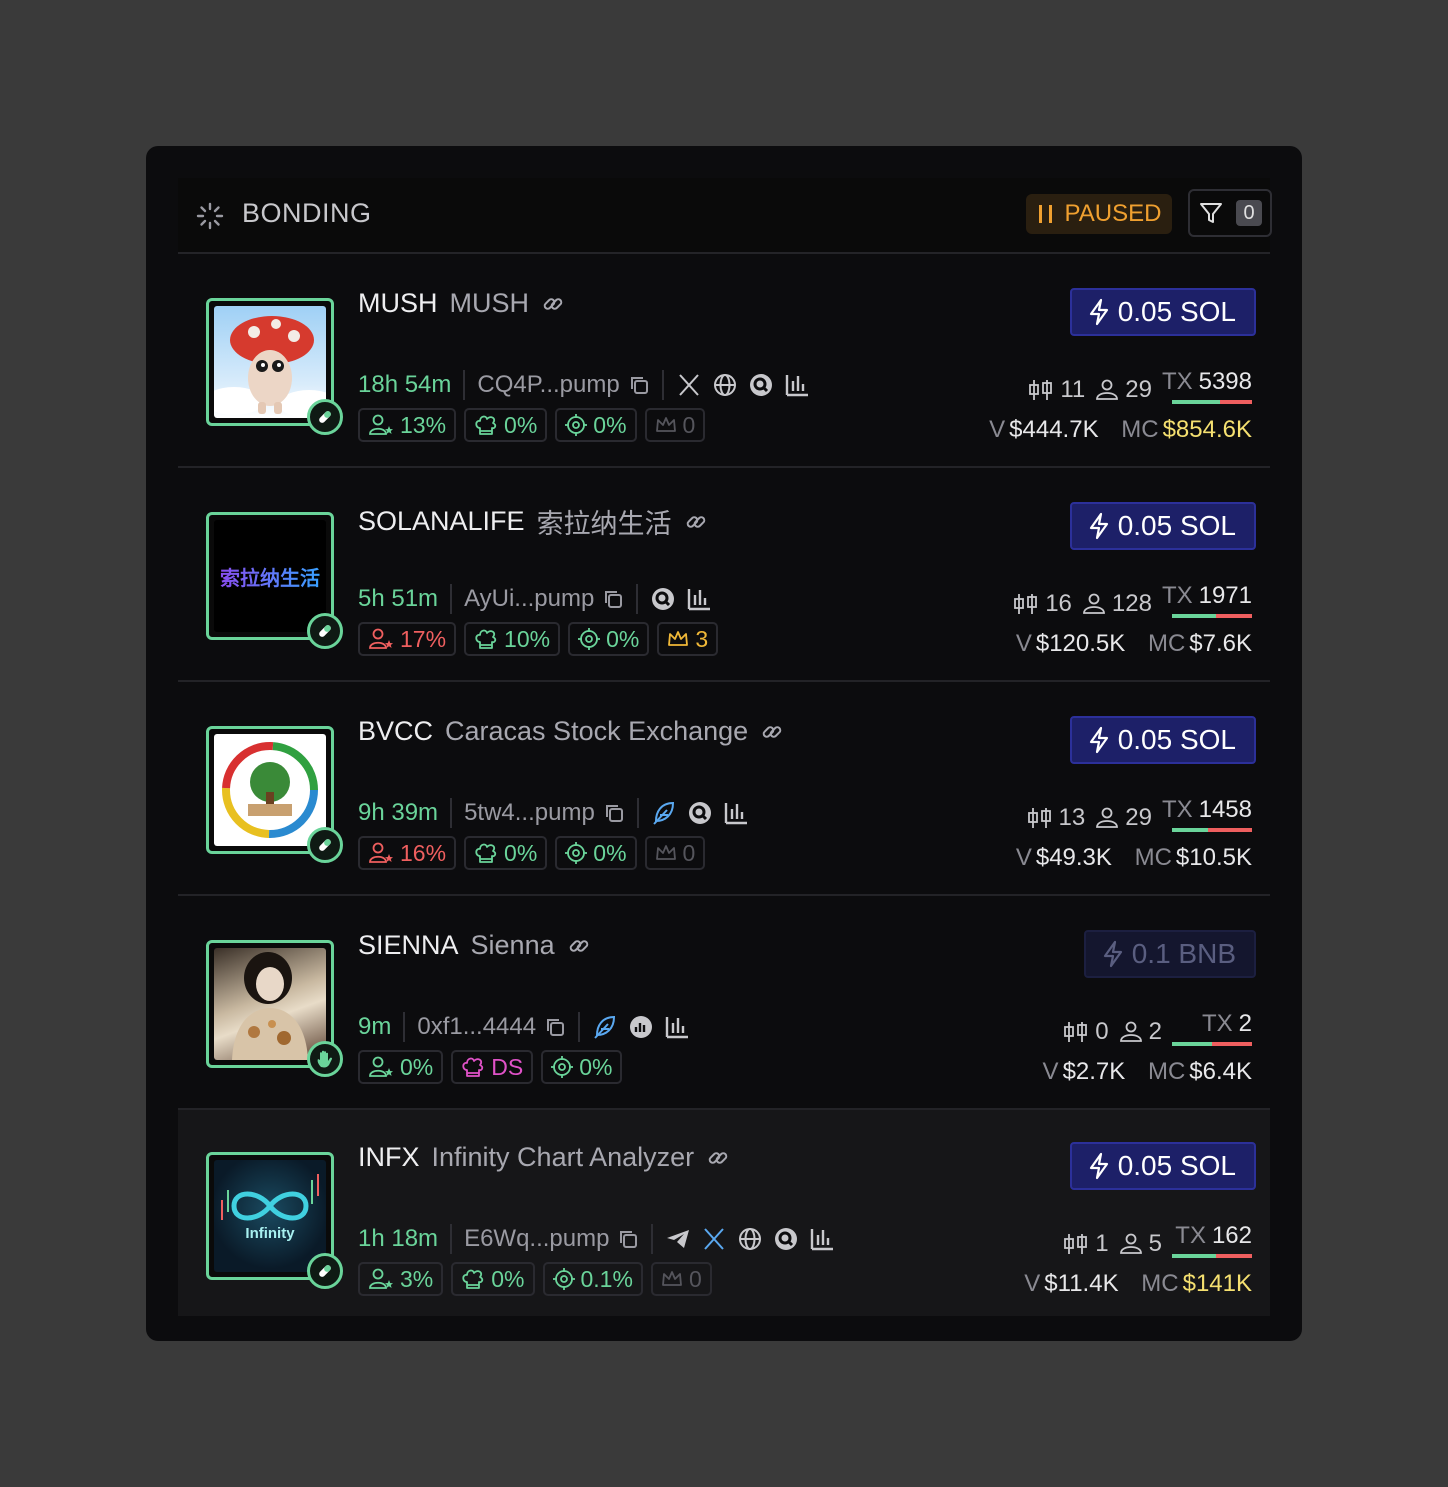 This screenshot has width=1448, height=1487. What do you see at coordinates (389, 1157) in the screenshot?
I see `token-ticker: INFX` at bounding box center [389, 1157].